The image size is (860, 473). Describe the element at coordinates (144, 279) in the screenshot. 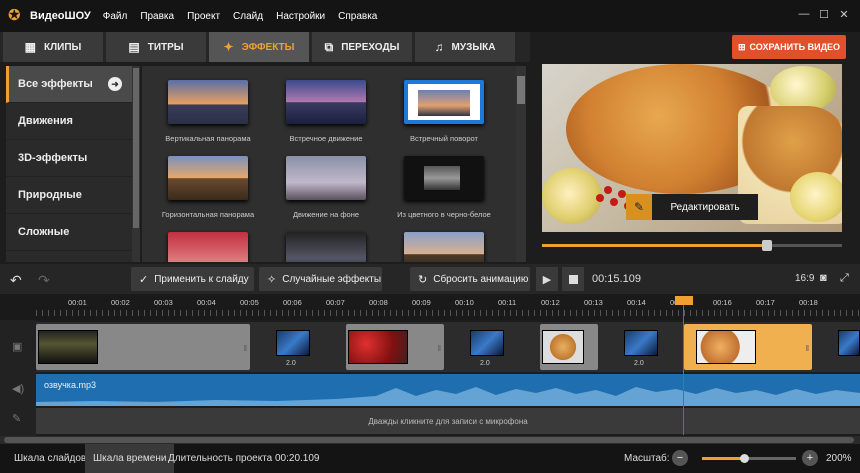

I see `check-icon: ✓` at that location.